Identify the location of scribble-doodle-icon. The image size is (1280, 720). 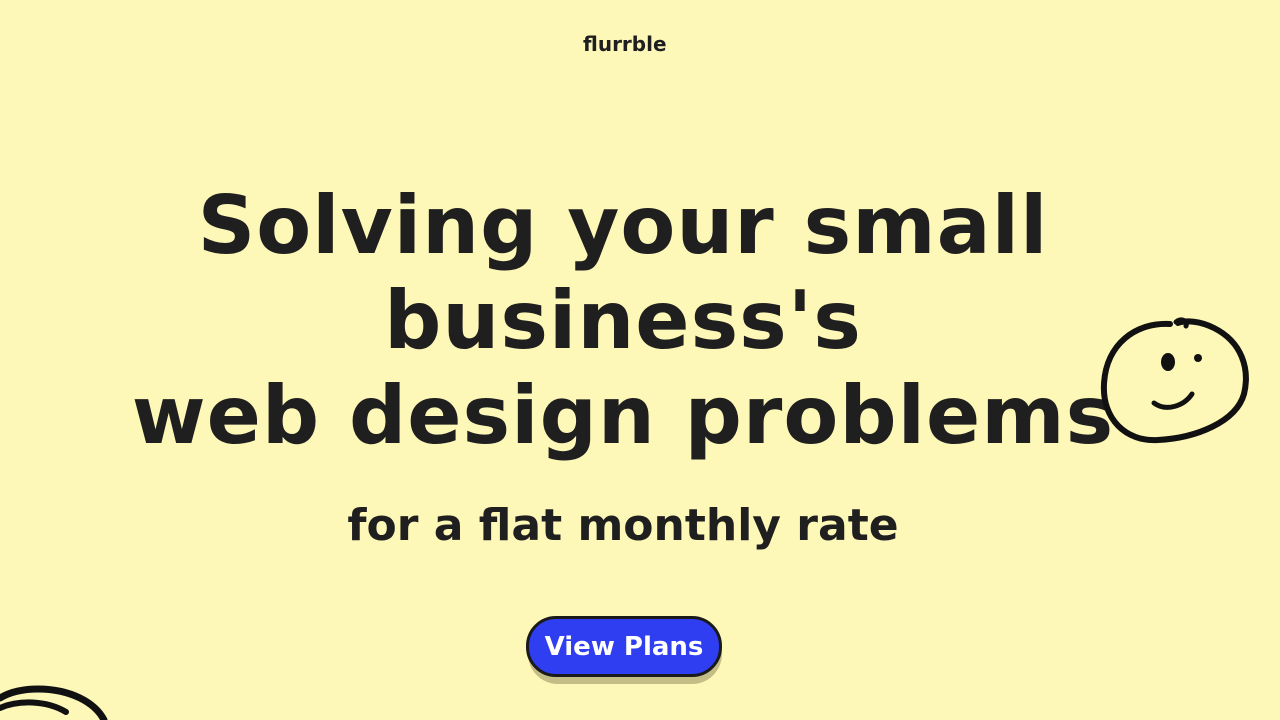
(54, 702).